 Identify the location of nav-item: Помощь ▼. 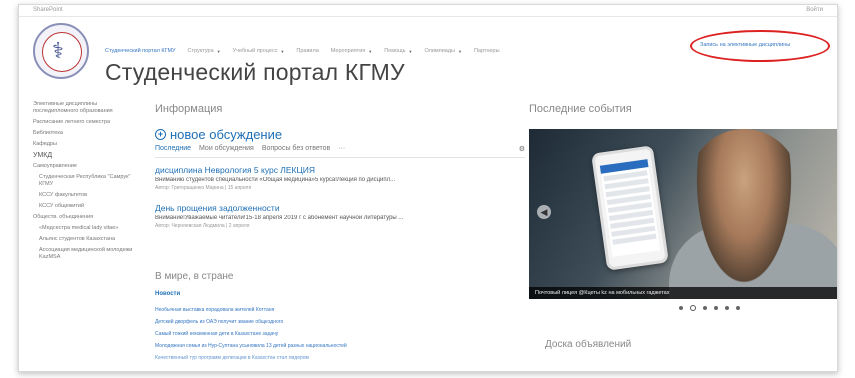
(398, 51).